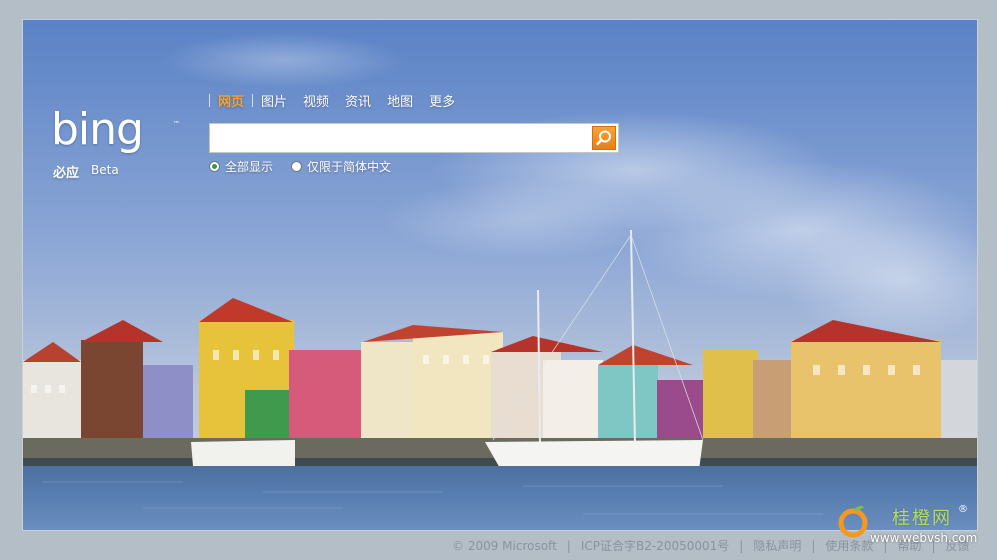 The width and height of the screenshot is (997, 560). Describe the element at coordinates (924, 538) in the screenshot. I see `watermark-url: www.webvsh.com` at that location.